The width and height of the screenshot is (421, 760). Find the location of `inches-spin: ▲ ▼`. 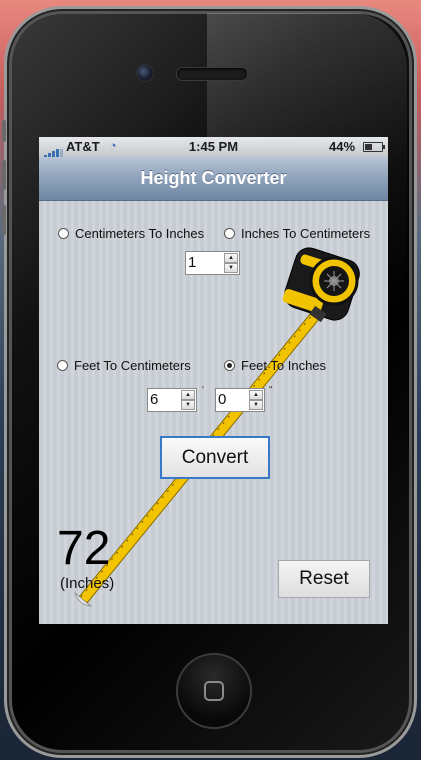

inches-spin: ▲ ▼ is located at coordinates (256, 400).